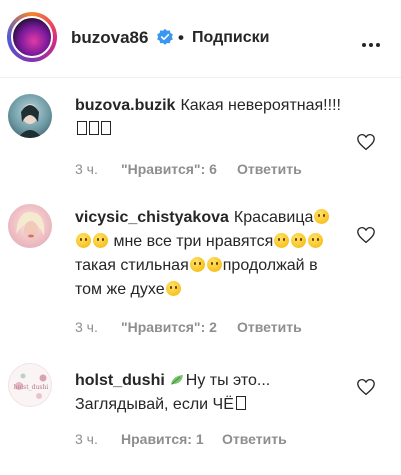  I want to click on comment-body-part: Заглядывай, если ЧЁ, so click(154, 404).